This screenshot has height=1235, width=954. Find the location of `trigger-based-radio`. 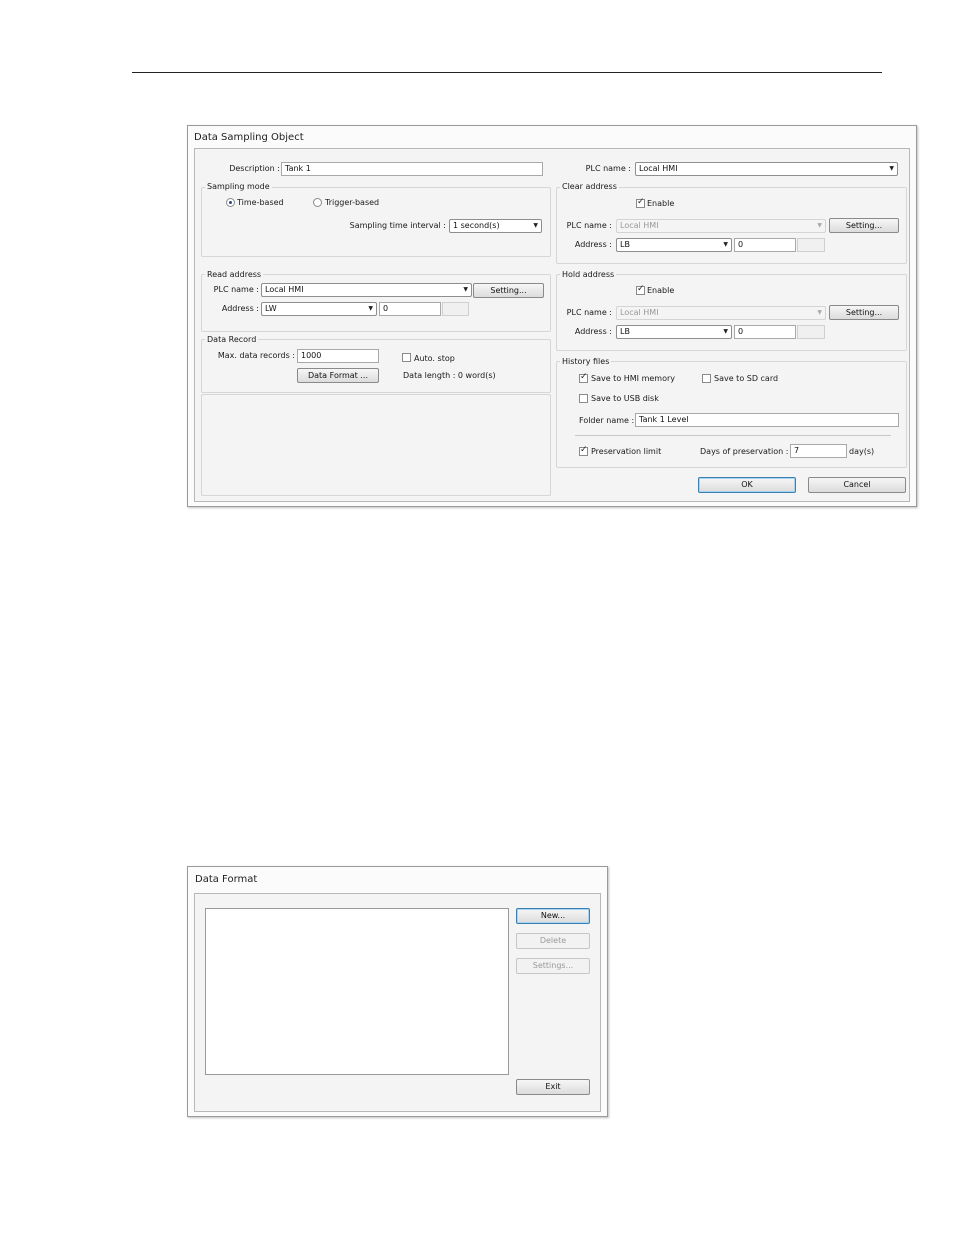

trigger-based-radio is located at coordinates (317, 202).